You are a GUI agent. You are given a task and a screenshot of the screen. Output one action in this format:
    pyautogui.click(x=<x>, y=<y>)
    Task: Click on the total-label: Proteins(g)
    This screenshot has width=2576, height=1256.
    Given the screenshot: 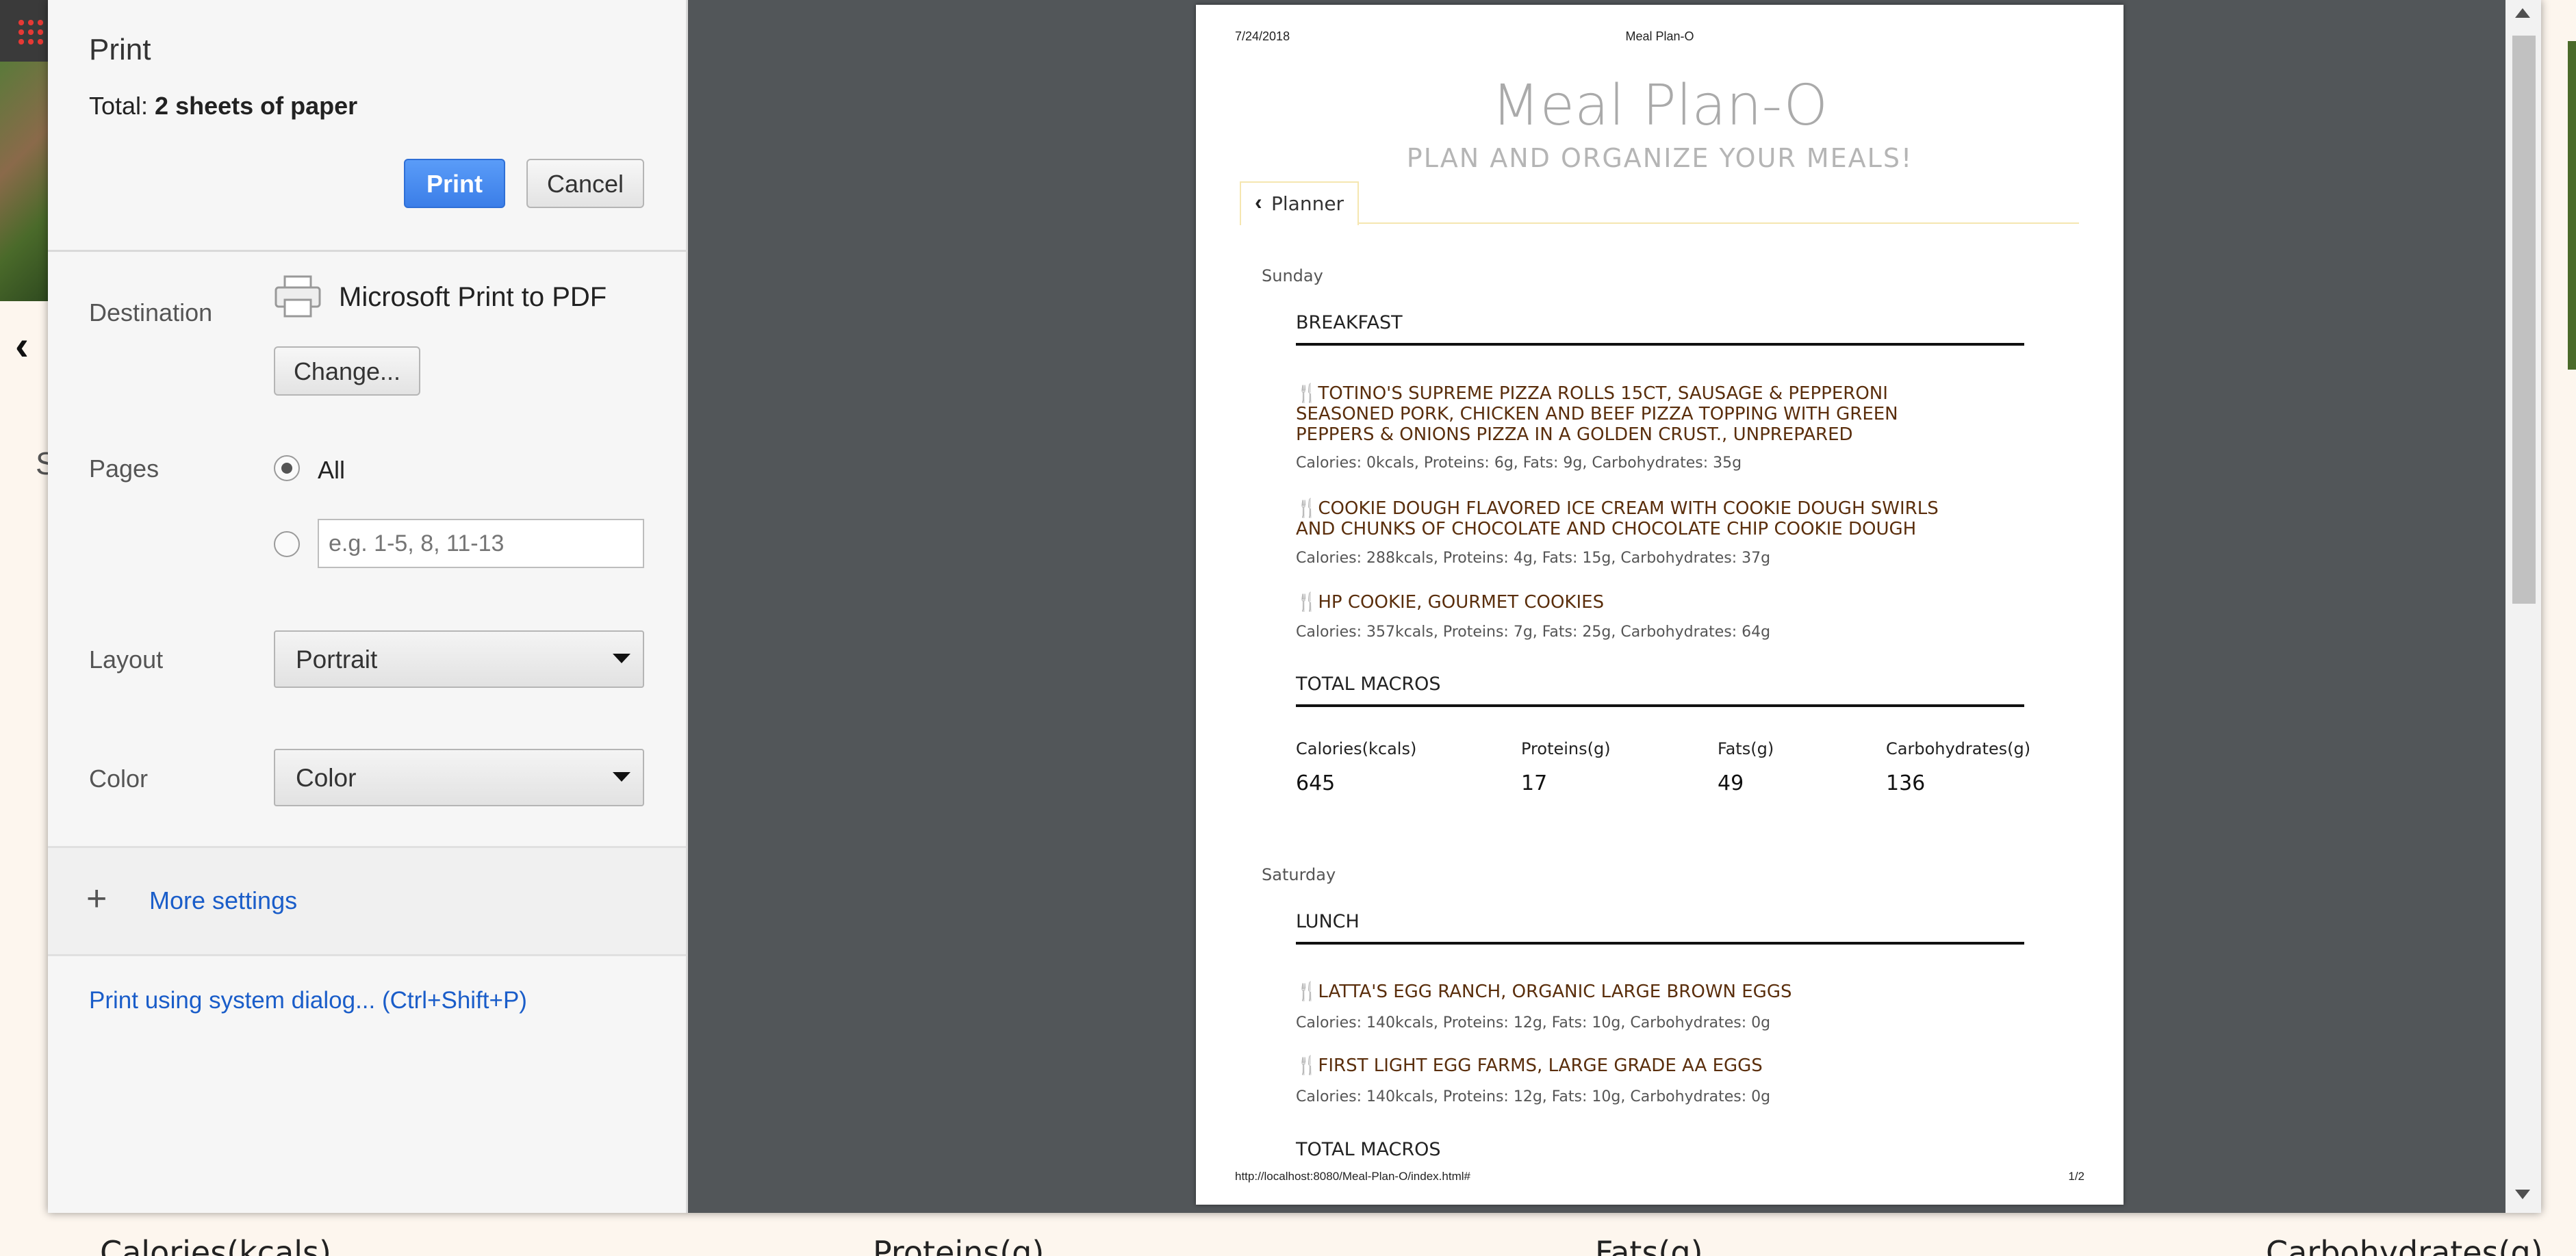 What is the action you would take?
    pyautogui.click(x=1566, y=748)
    